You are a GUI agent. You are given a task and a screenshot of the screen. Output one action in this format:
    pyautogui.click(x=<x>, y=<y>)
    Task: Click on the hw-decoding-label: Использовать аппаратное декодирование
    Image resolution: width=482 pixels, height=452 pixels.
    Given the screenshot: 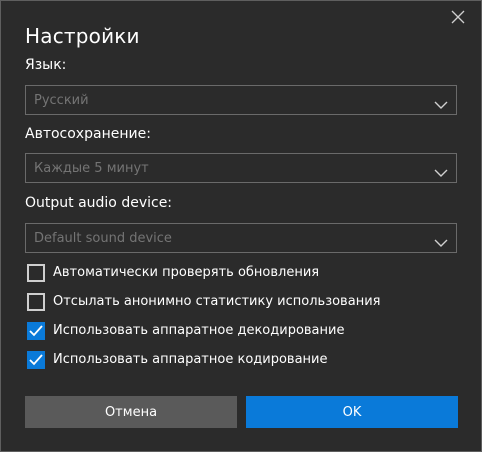 What is the action you would take?
    pyautogui.click(x=199, y=330)
    